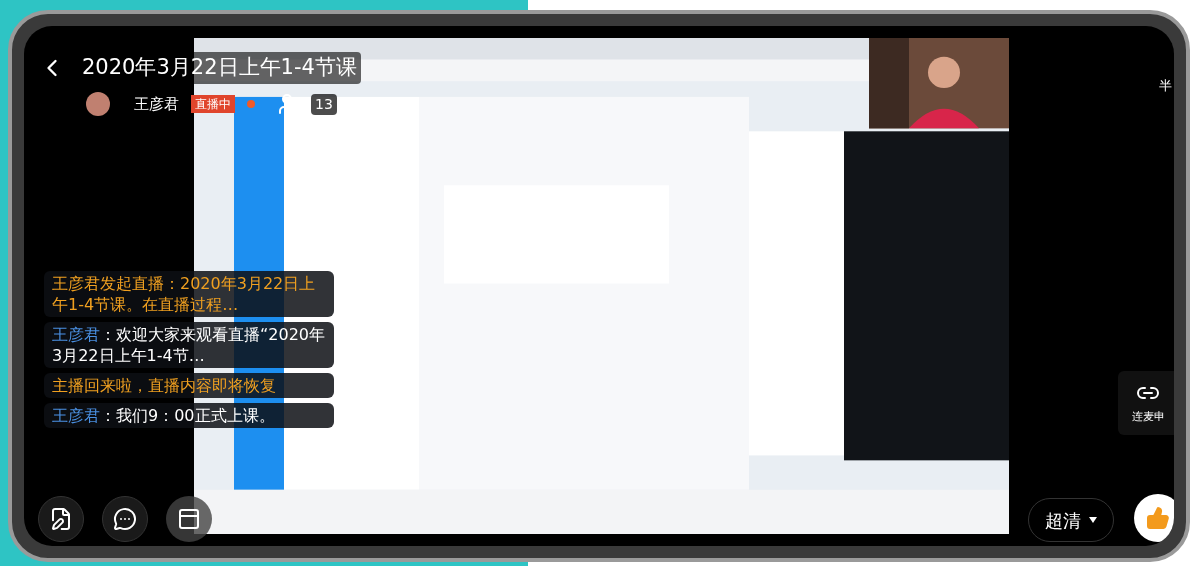  What do you see at coordinates (189, 385) in the screenshot?
I see `chat-message: 主播回来啦，直播内容即将恢复` at bounding box center [189, 385].